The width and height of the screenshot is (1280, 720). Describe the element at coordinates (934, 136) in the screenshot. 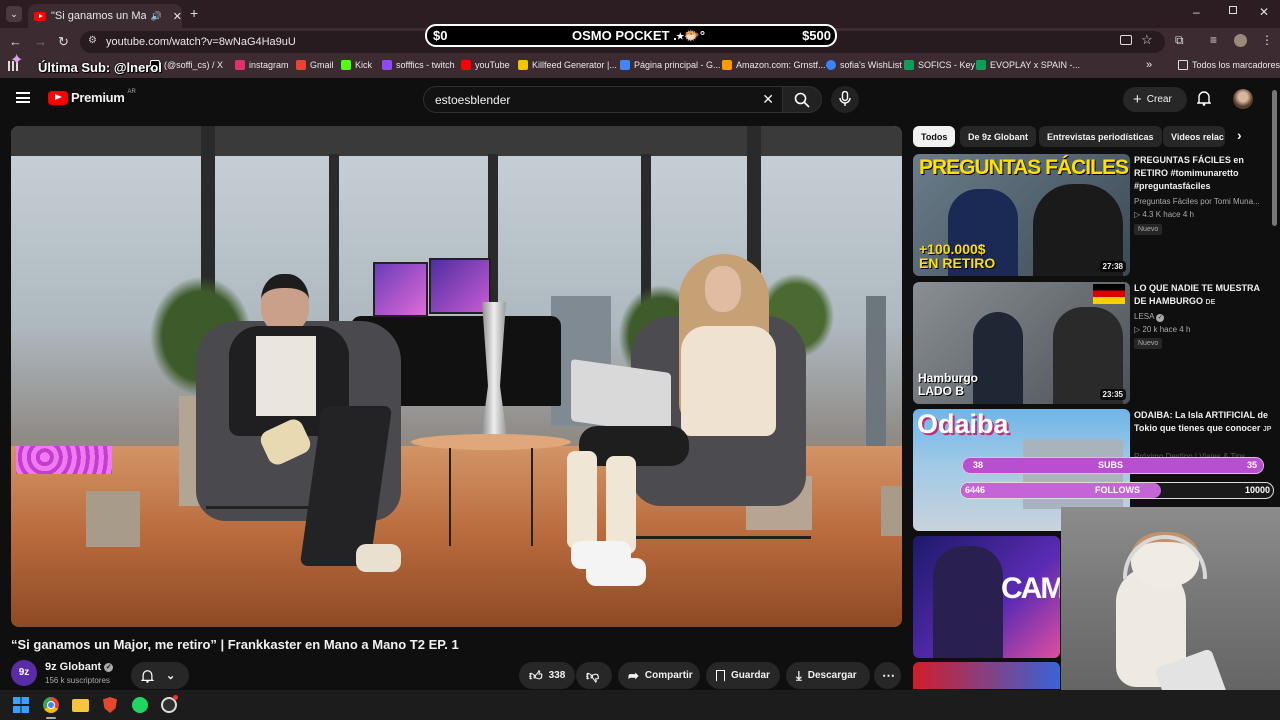

I see `chip-all: Todos` at that location.